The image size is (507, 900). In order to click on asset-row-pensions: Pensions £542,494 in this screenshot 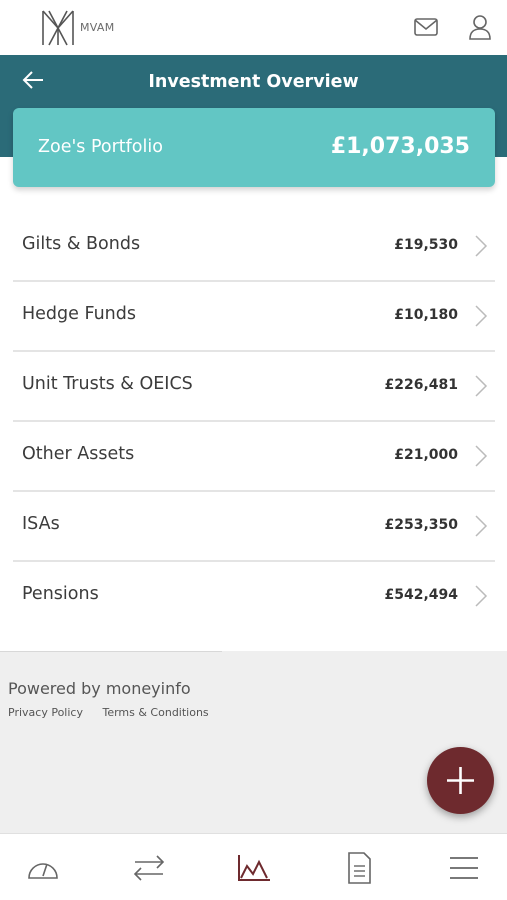, I will do `click(254, 597)`.